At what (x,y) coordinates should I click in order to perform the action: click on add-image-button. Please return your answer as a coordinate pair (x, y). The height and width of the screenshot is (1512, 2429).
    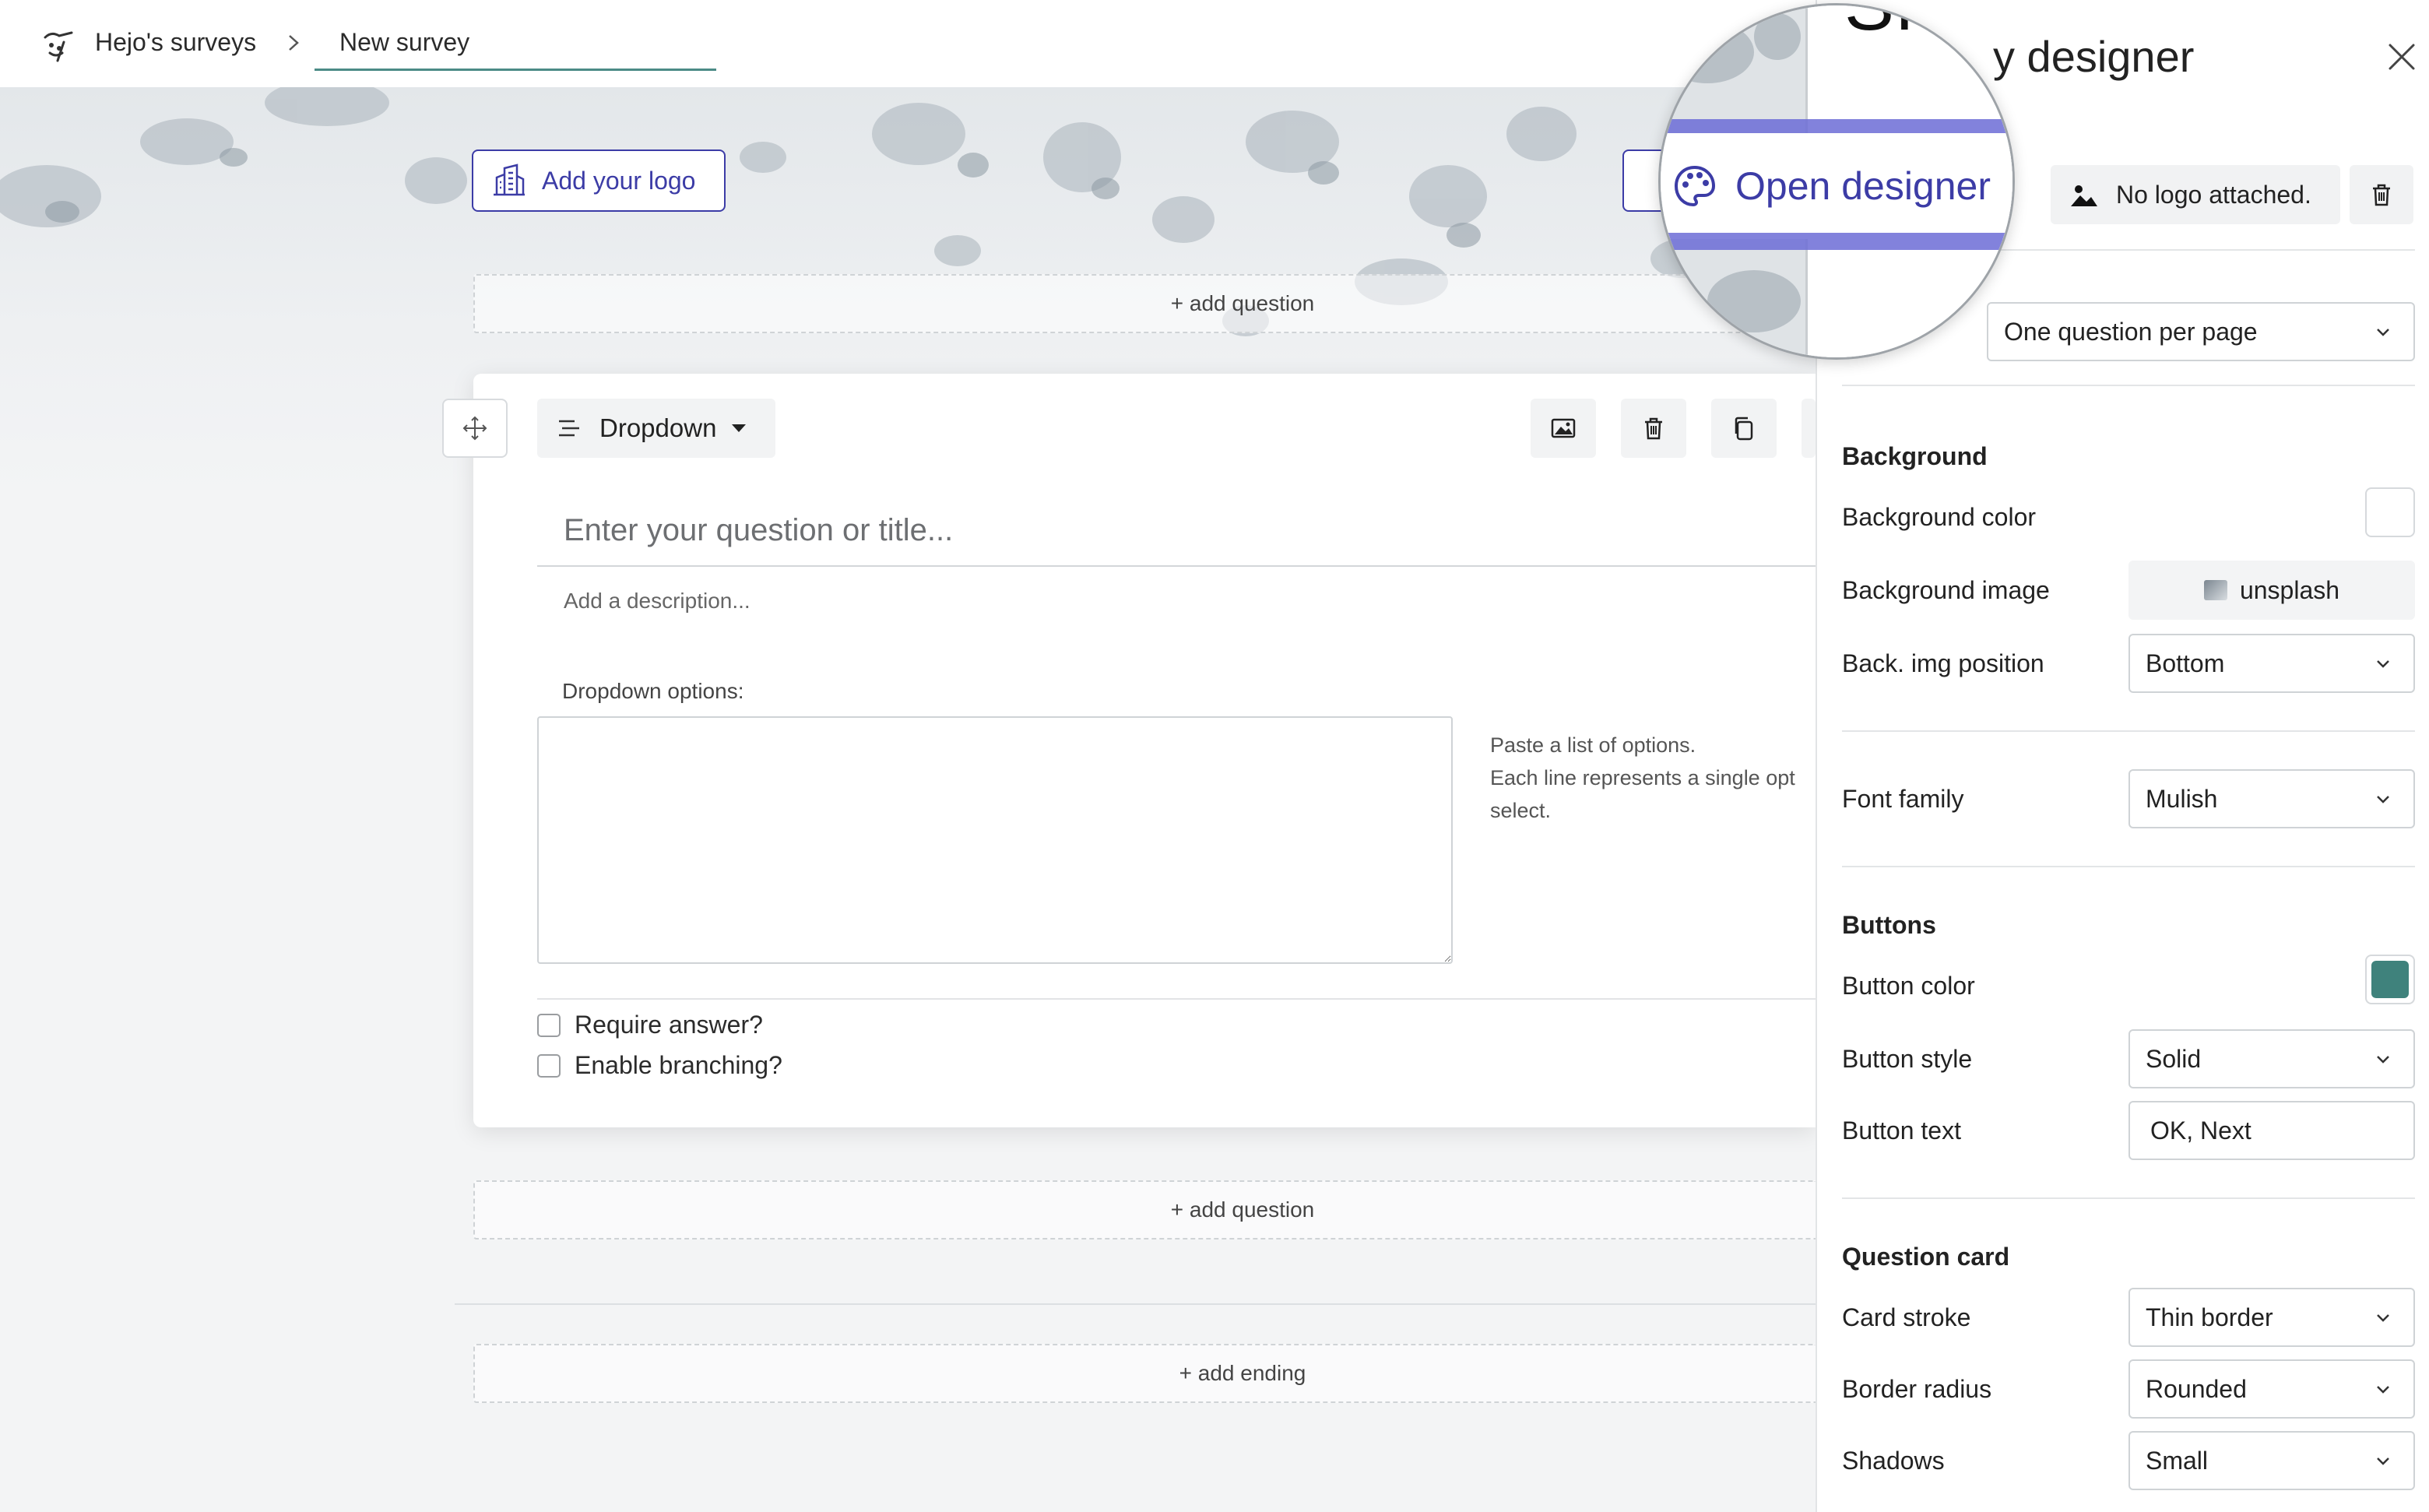
    Looking at the image, I should click on (1563, 428).